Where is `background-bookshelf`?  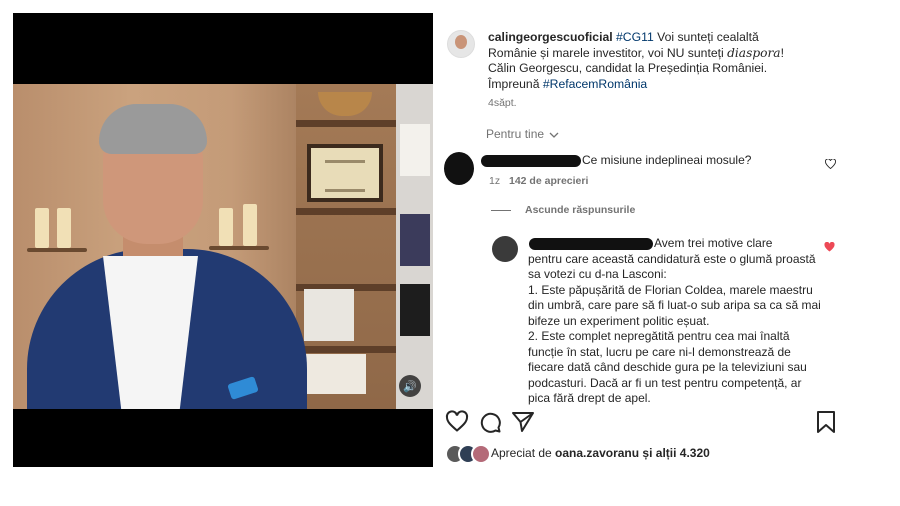 background-bookshelf is located at coordinates (346, 246).